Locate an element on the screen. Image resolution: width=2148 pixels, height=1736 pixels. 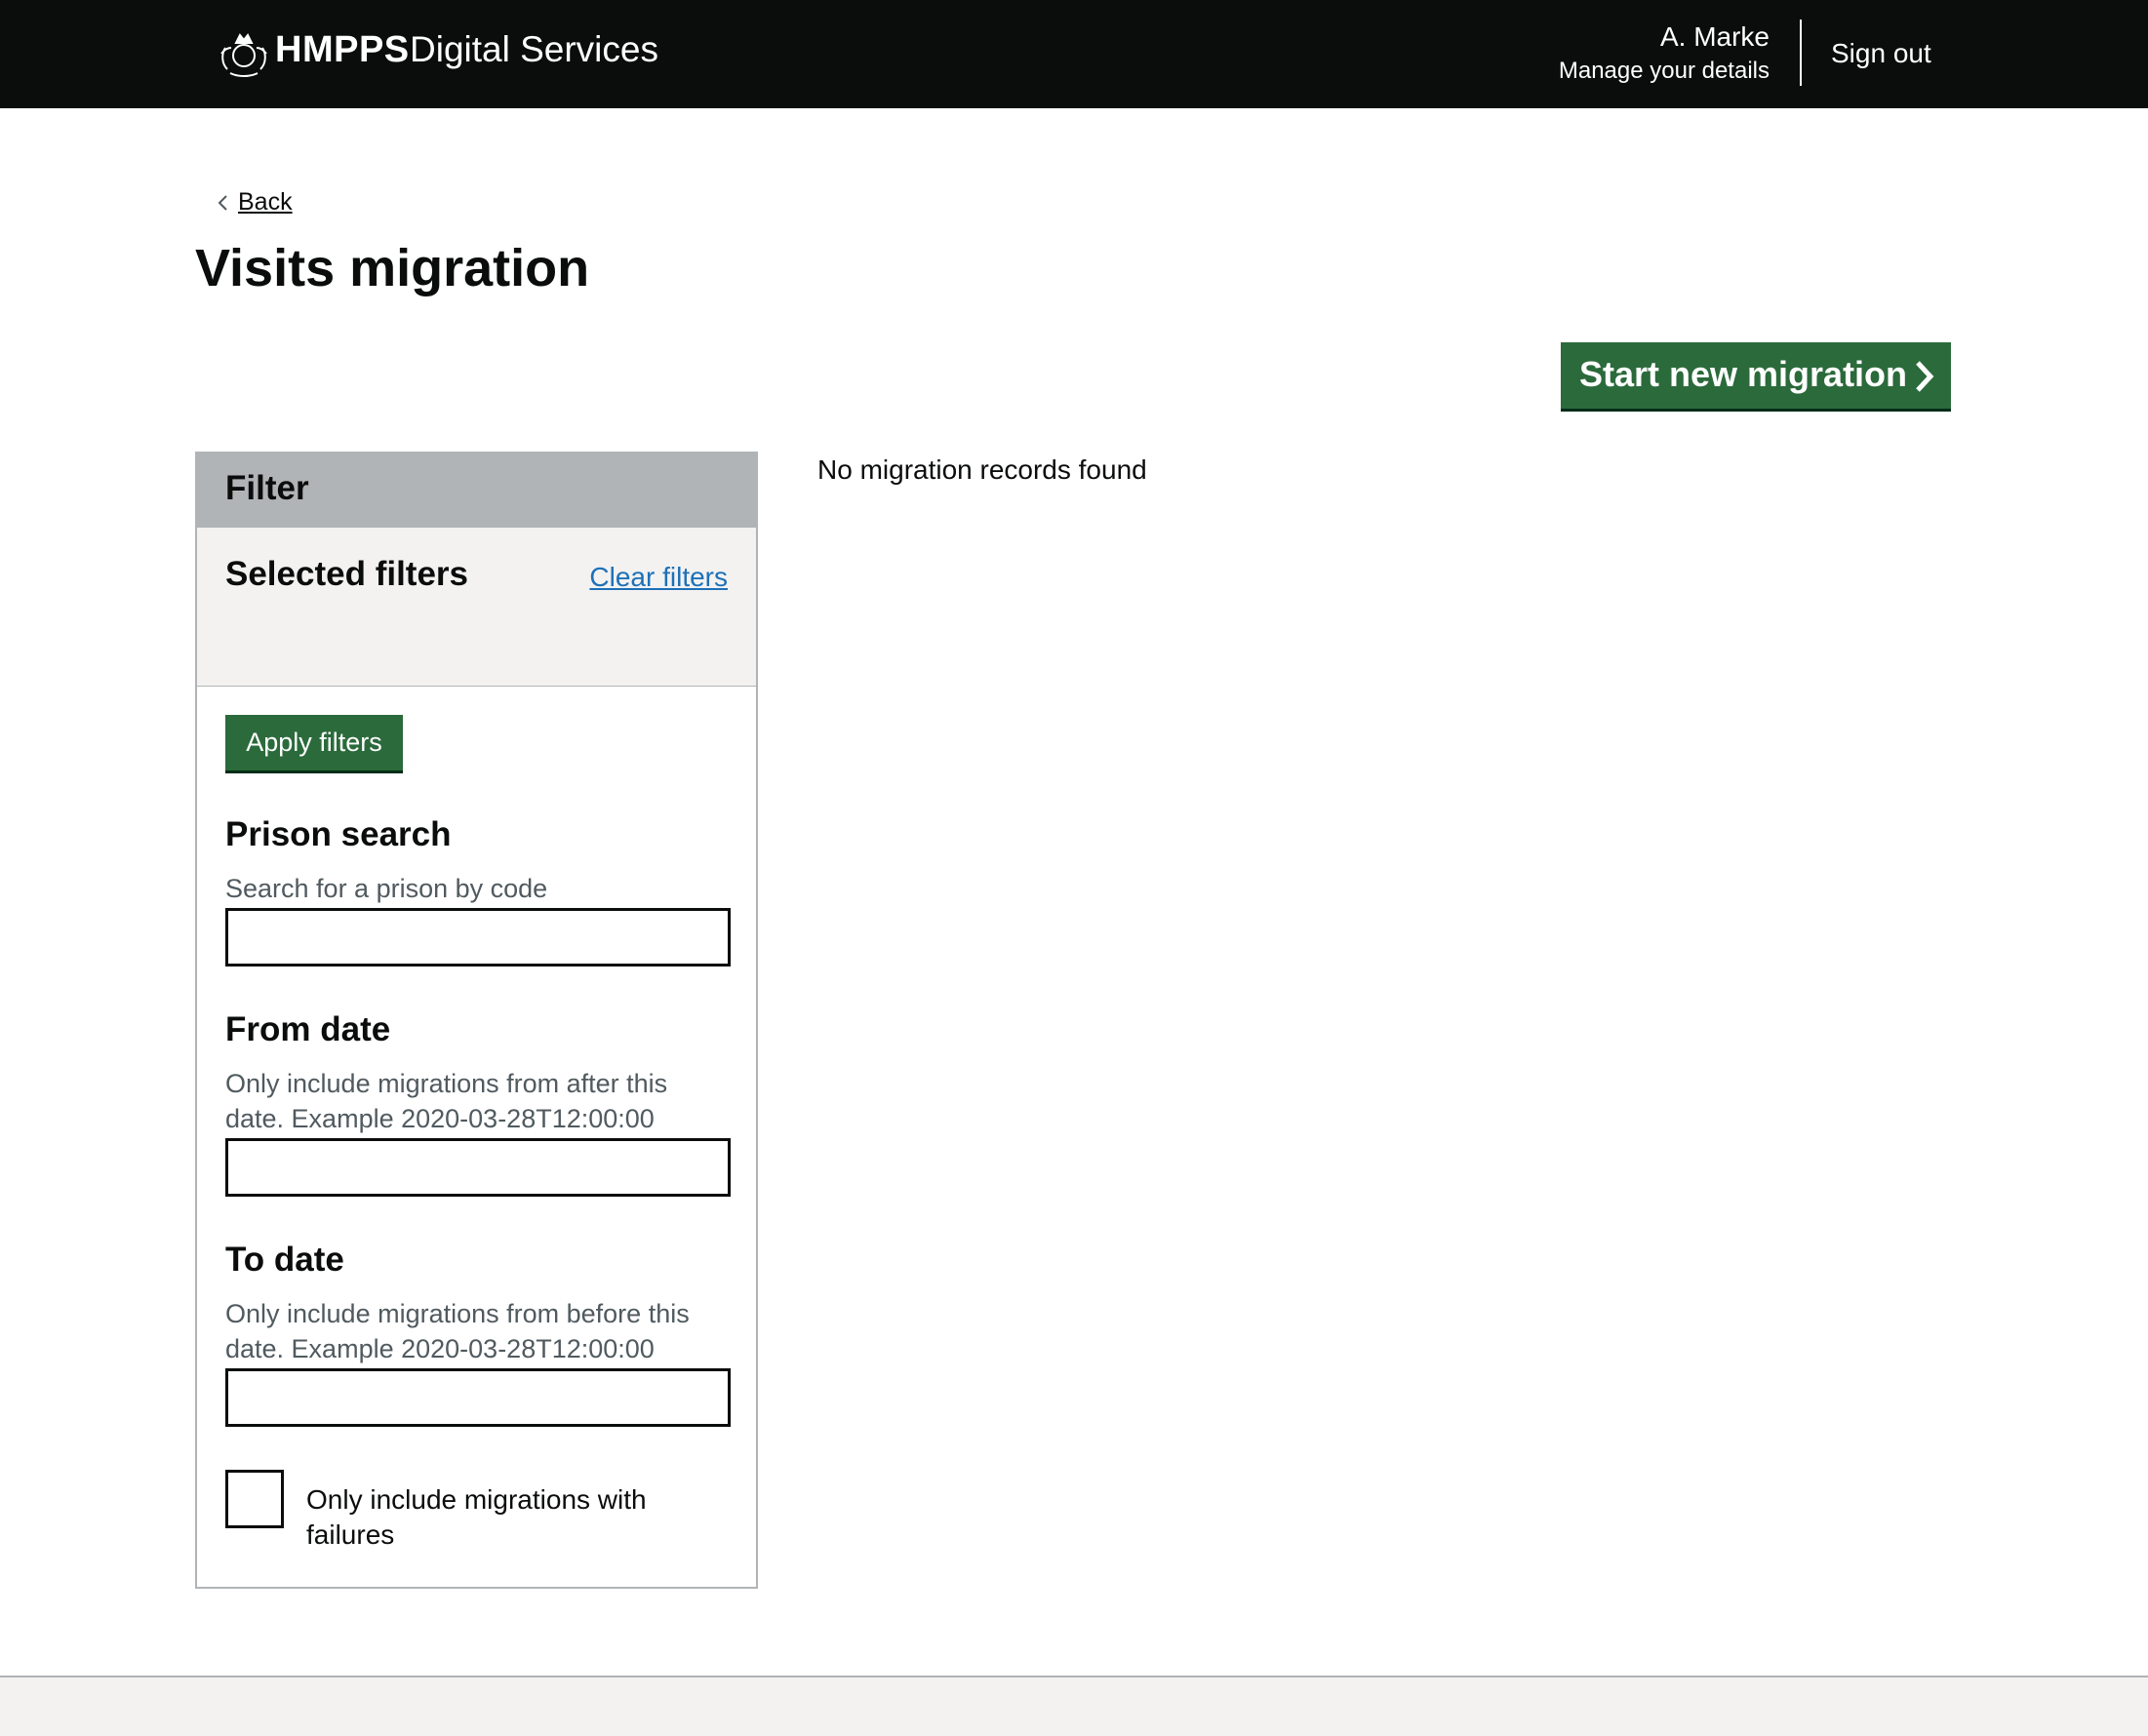
filter-heading: Filter is located at coordinates (267, 488).